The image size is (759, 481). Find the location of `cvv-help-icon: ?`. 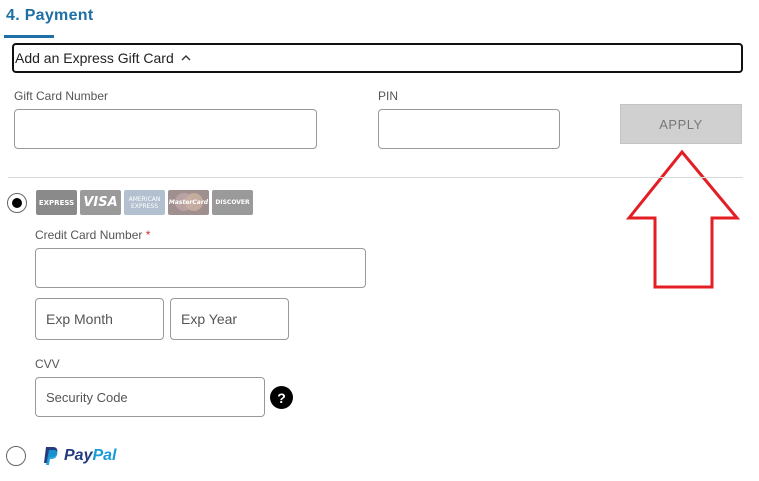

cvv-help-icon: ? is located at coordinates (281, 397).